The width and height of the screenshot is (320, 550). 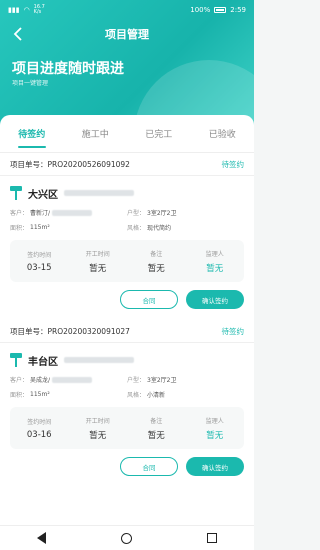 I want to click on tab-pending-sign: 待签约, so click(x=32, y=133).